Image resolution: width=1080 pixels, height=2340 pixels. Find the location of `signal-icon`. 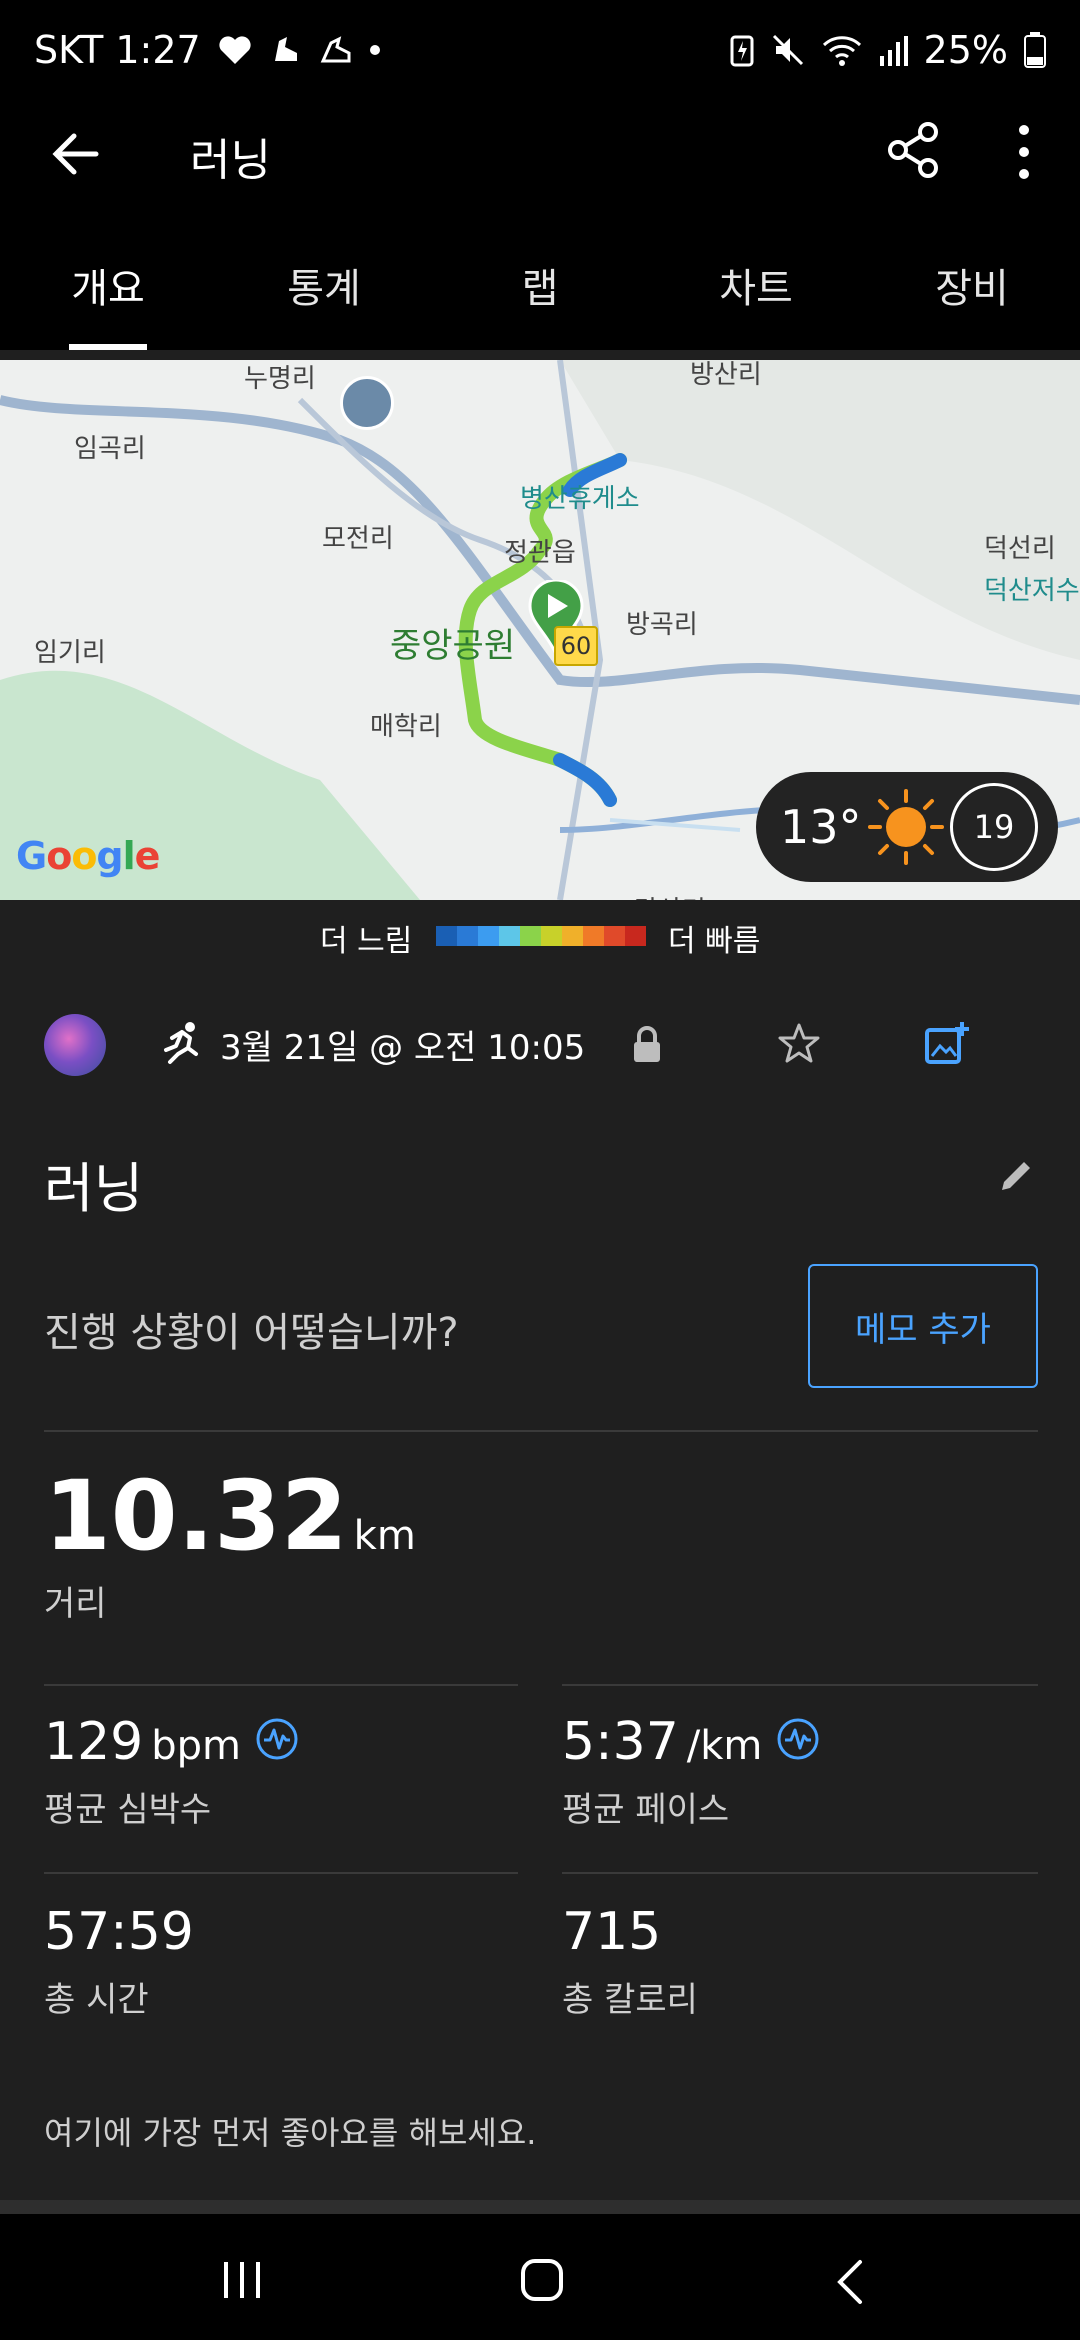

signal-icon is located at coordinates (893, 50).